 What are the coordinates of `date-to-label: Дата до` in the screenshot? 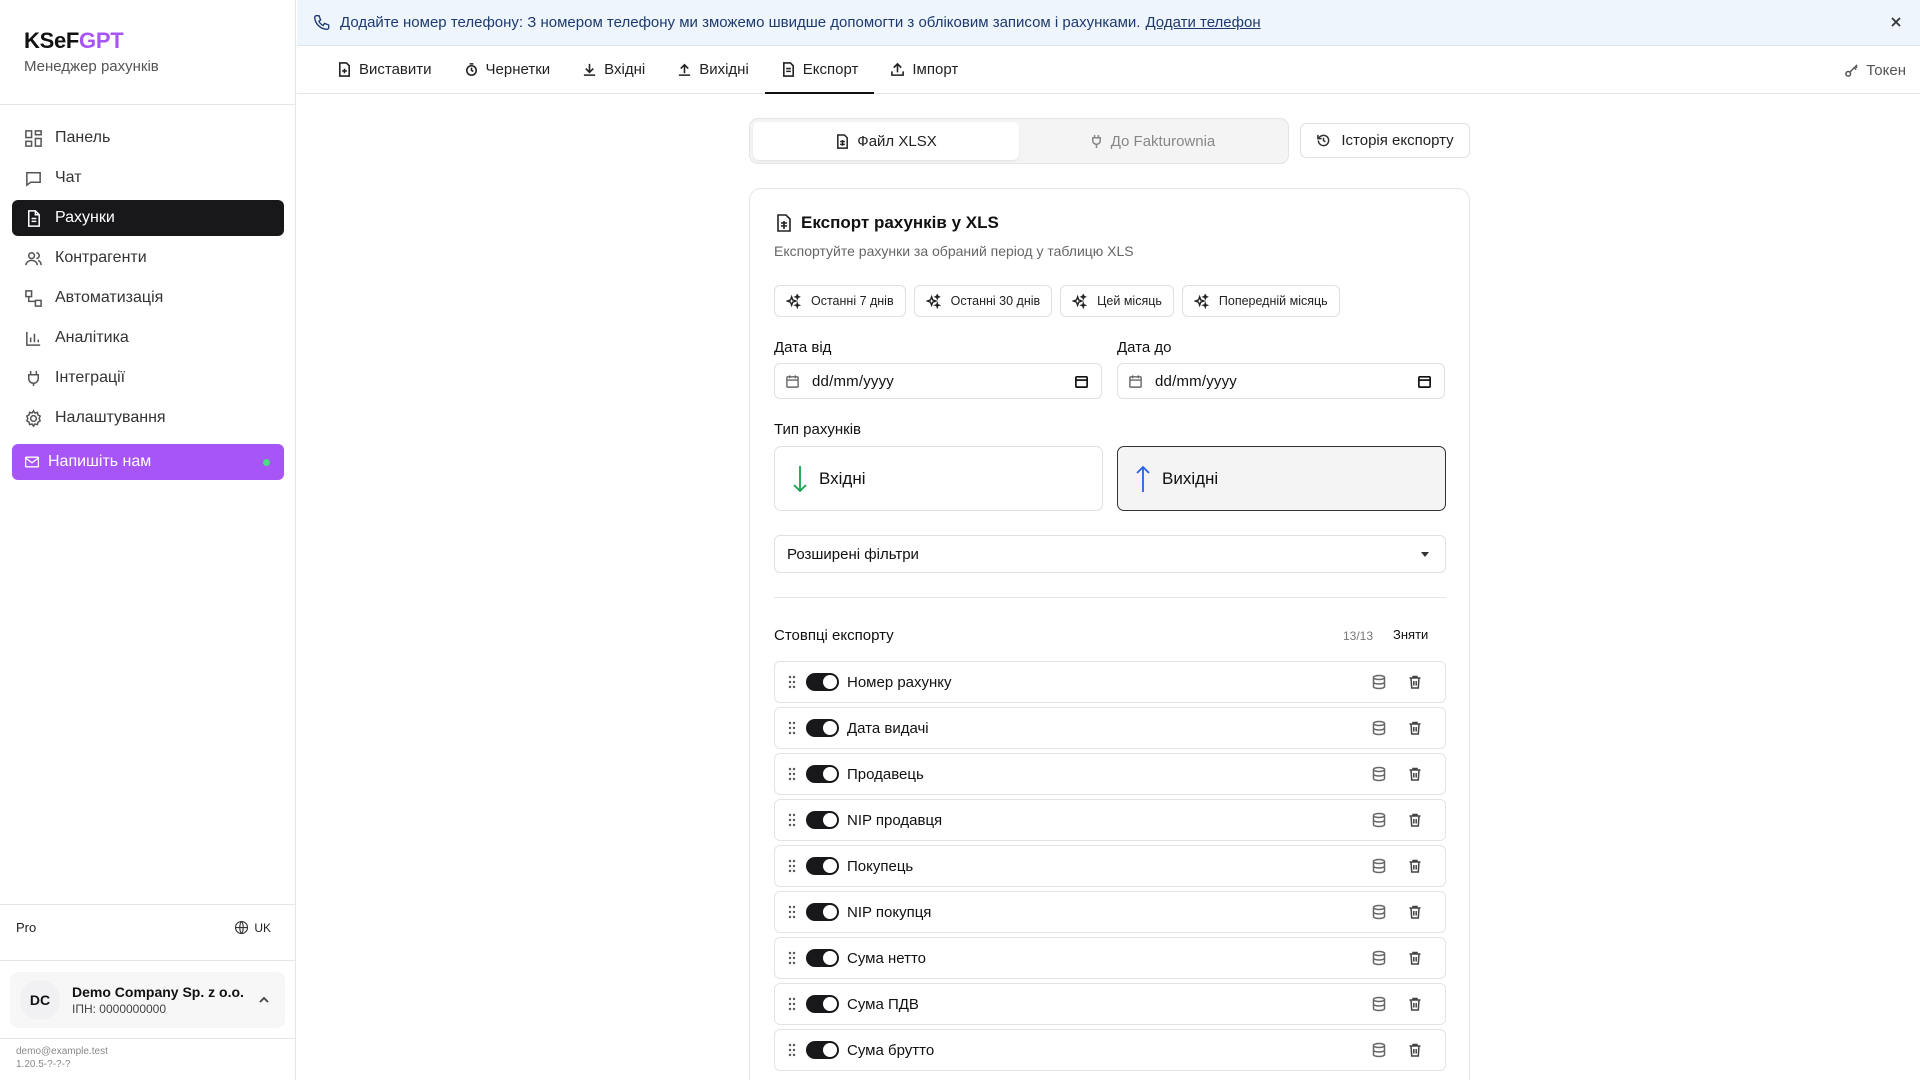 It's located at (1144, 347).